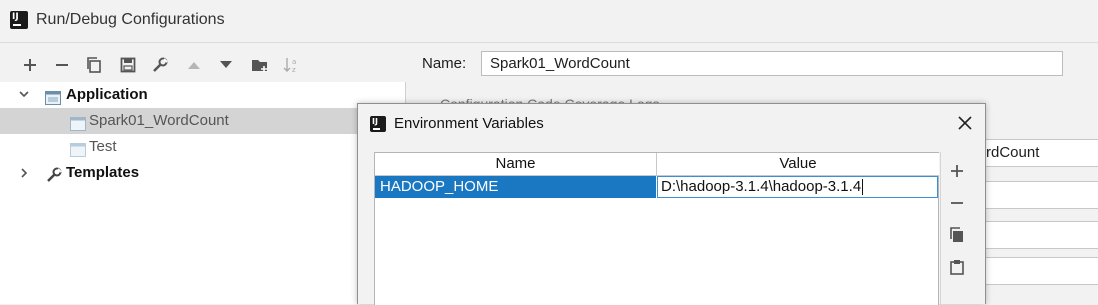 Image resolution: width=1098 pixels, height=305 pixels. I want to click on env-var-name-cell: HADOOP_HOME, so click(515, 187).